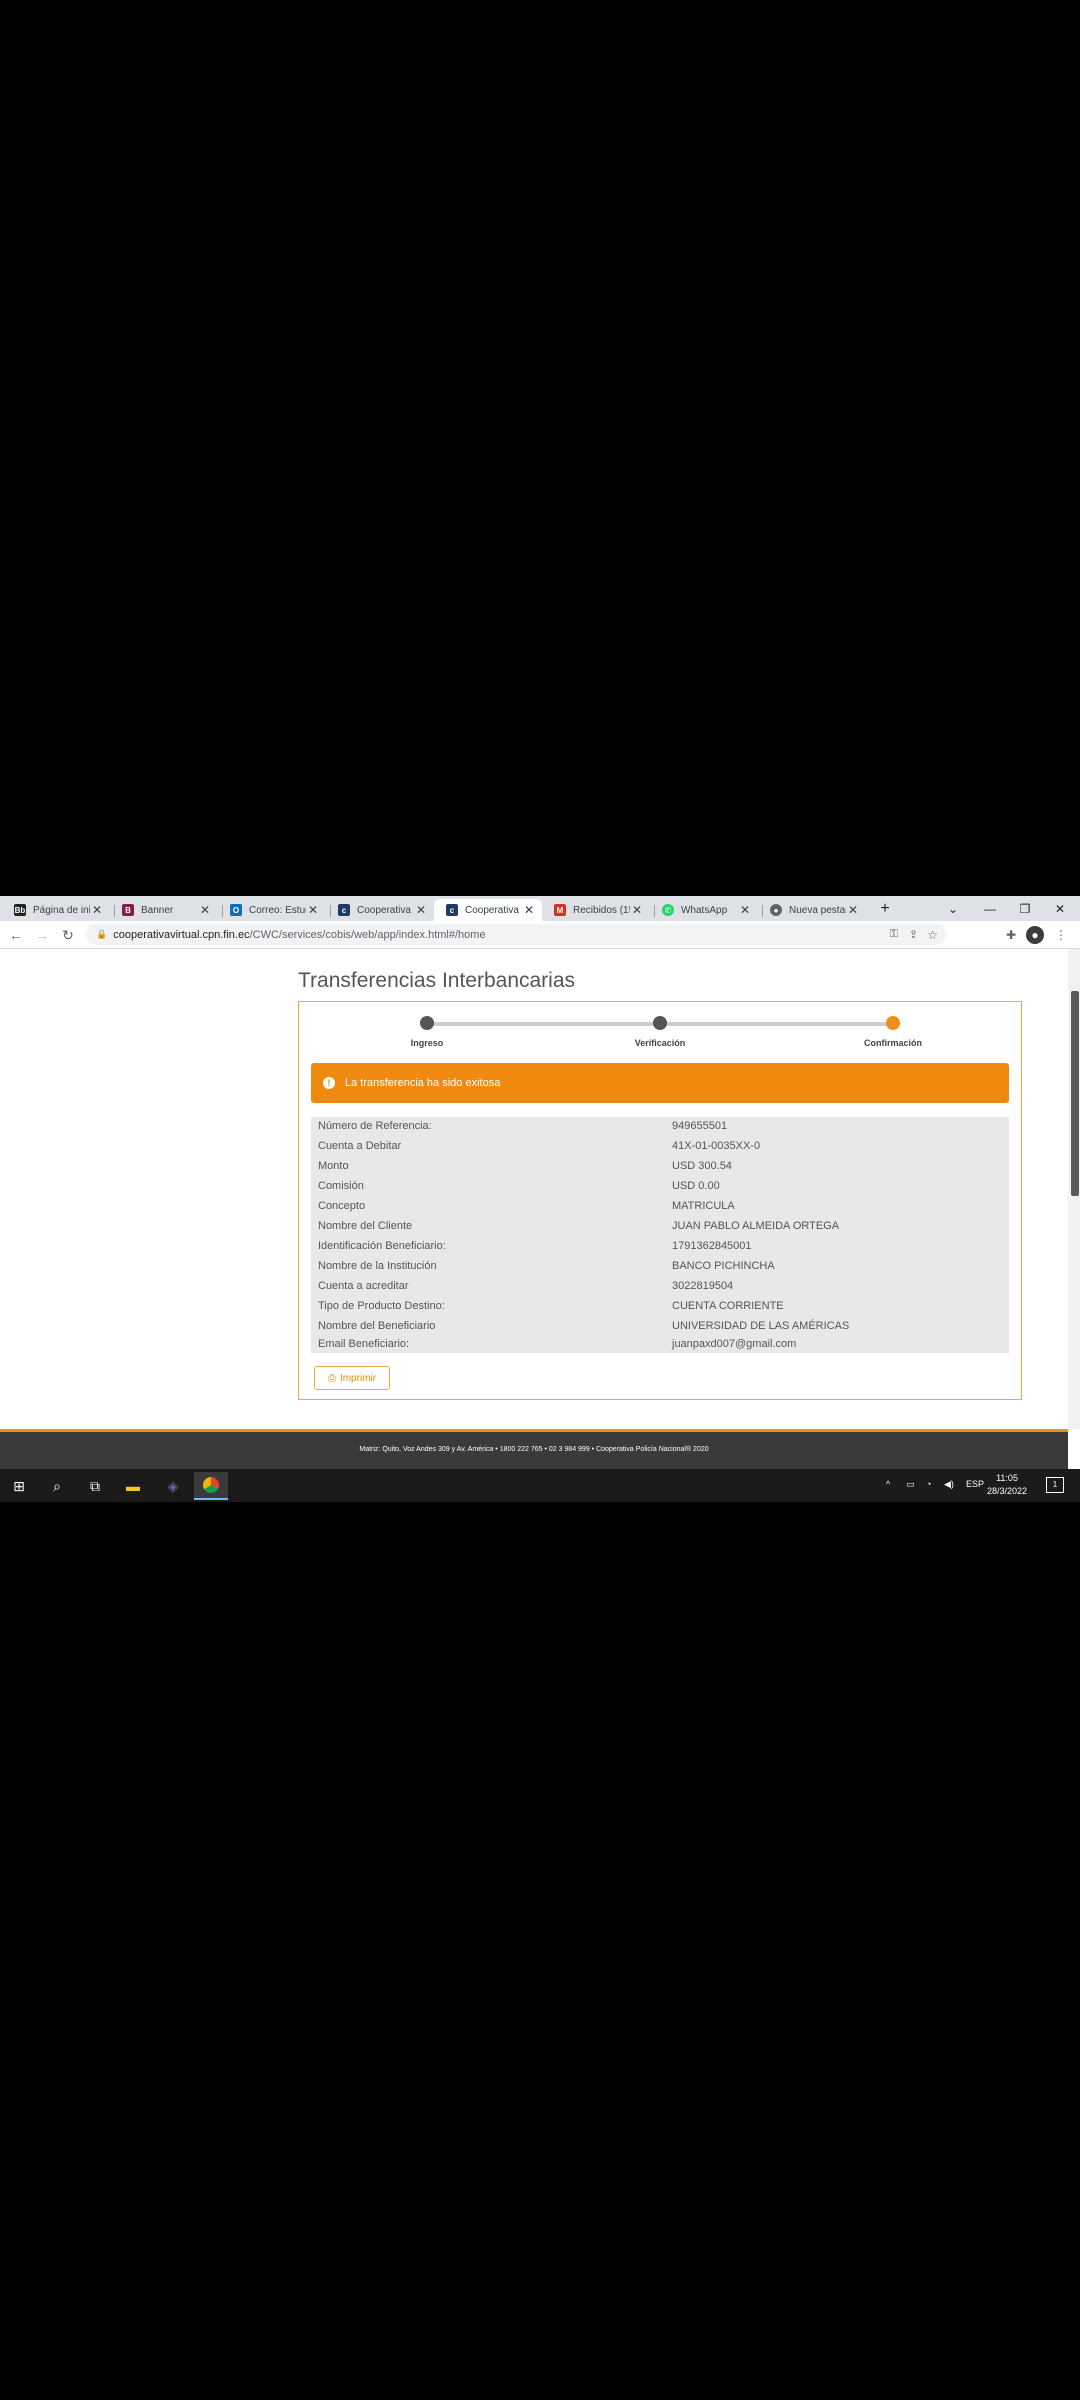  What do you see at coordinates (601, 910) in the screenshot?
I see `tab-title: Recibidos (150)` at bounding box center [601, 910].